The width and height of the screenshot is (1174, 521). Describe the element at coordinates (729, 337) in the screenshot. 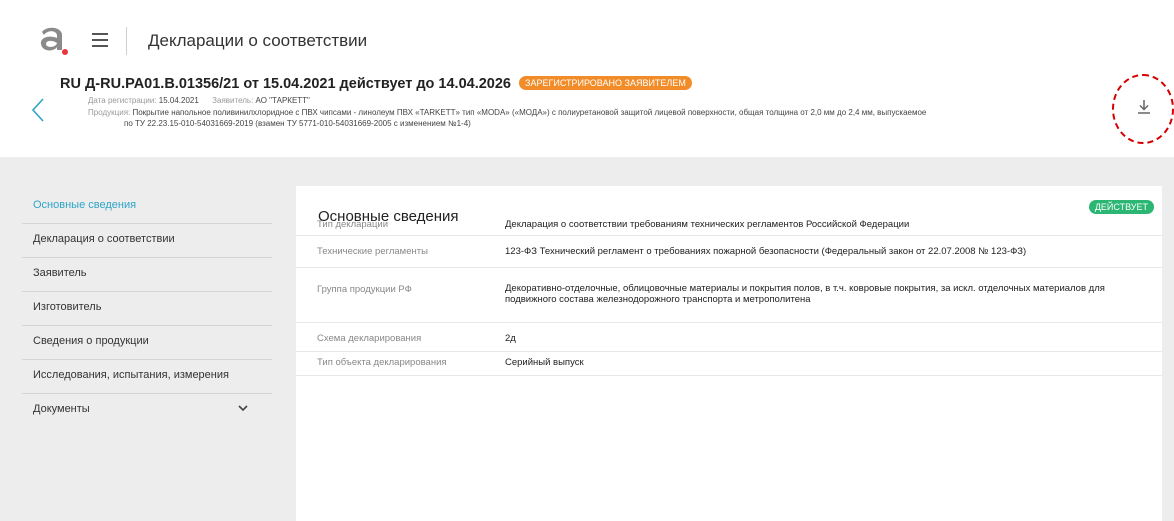

I see `table-row: Схема декларирования 2д` at that location.